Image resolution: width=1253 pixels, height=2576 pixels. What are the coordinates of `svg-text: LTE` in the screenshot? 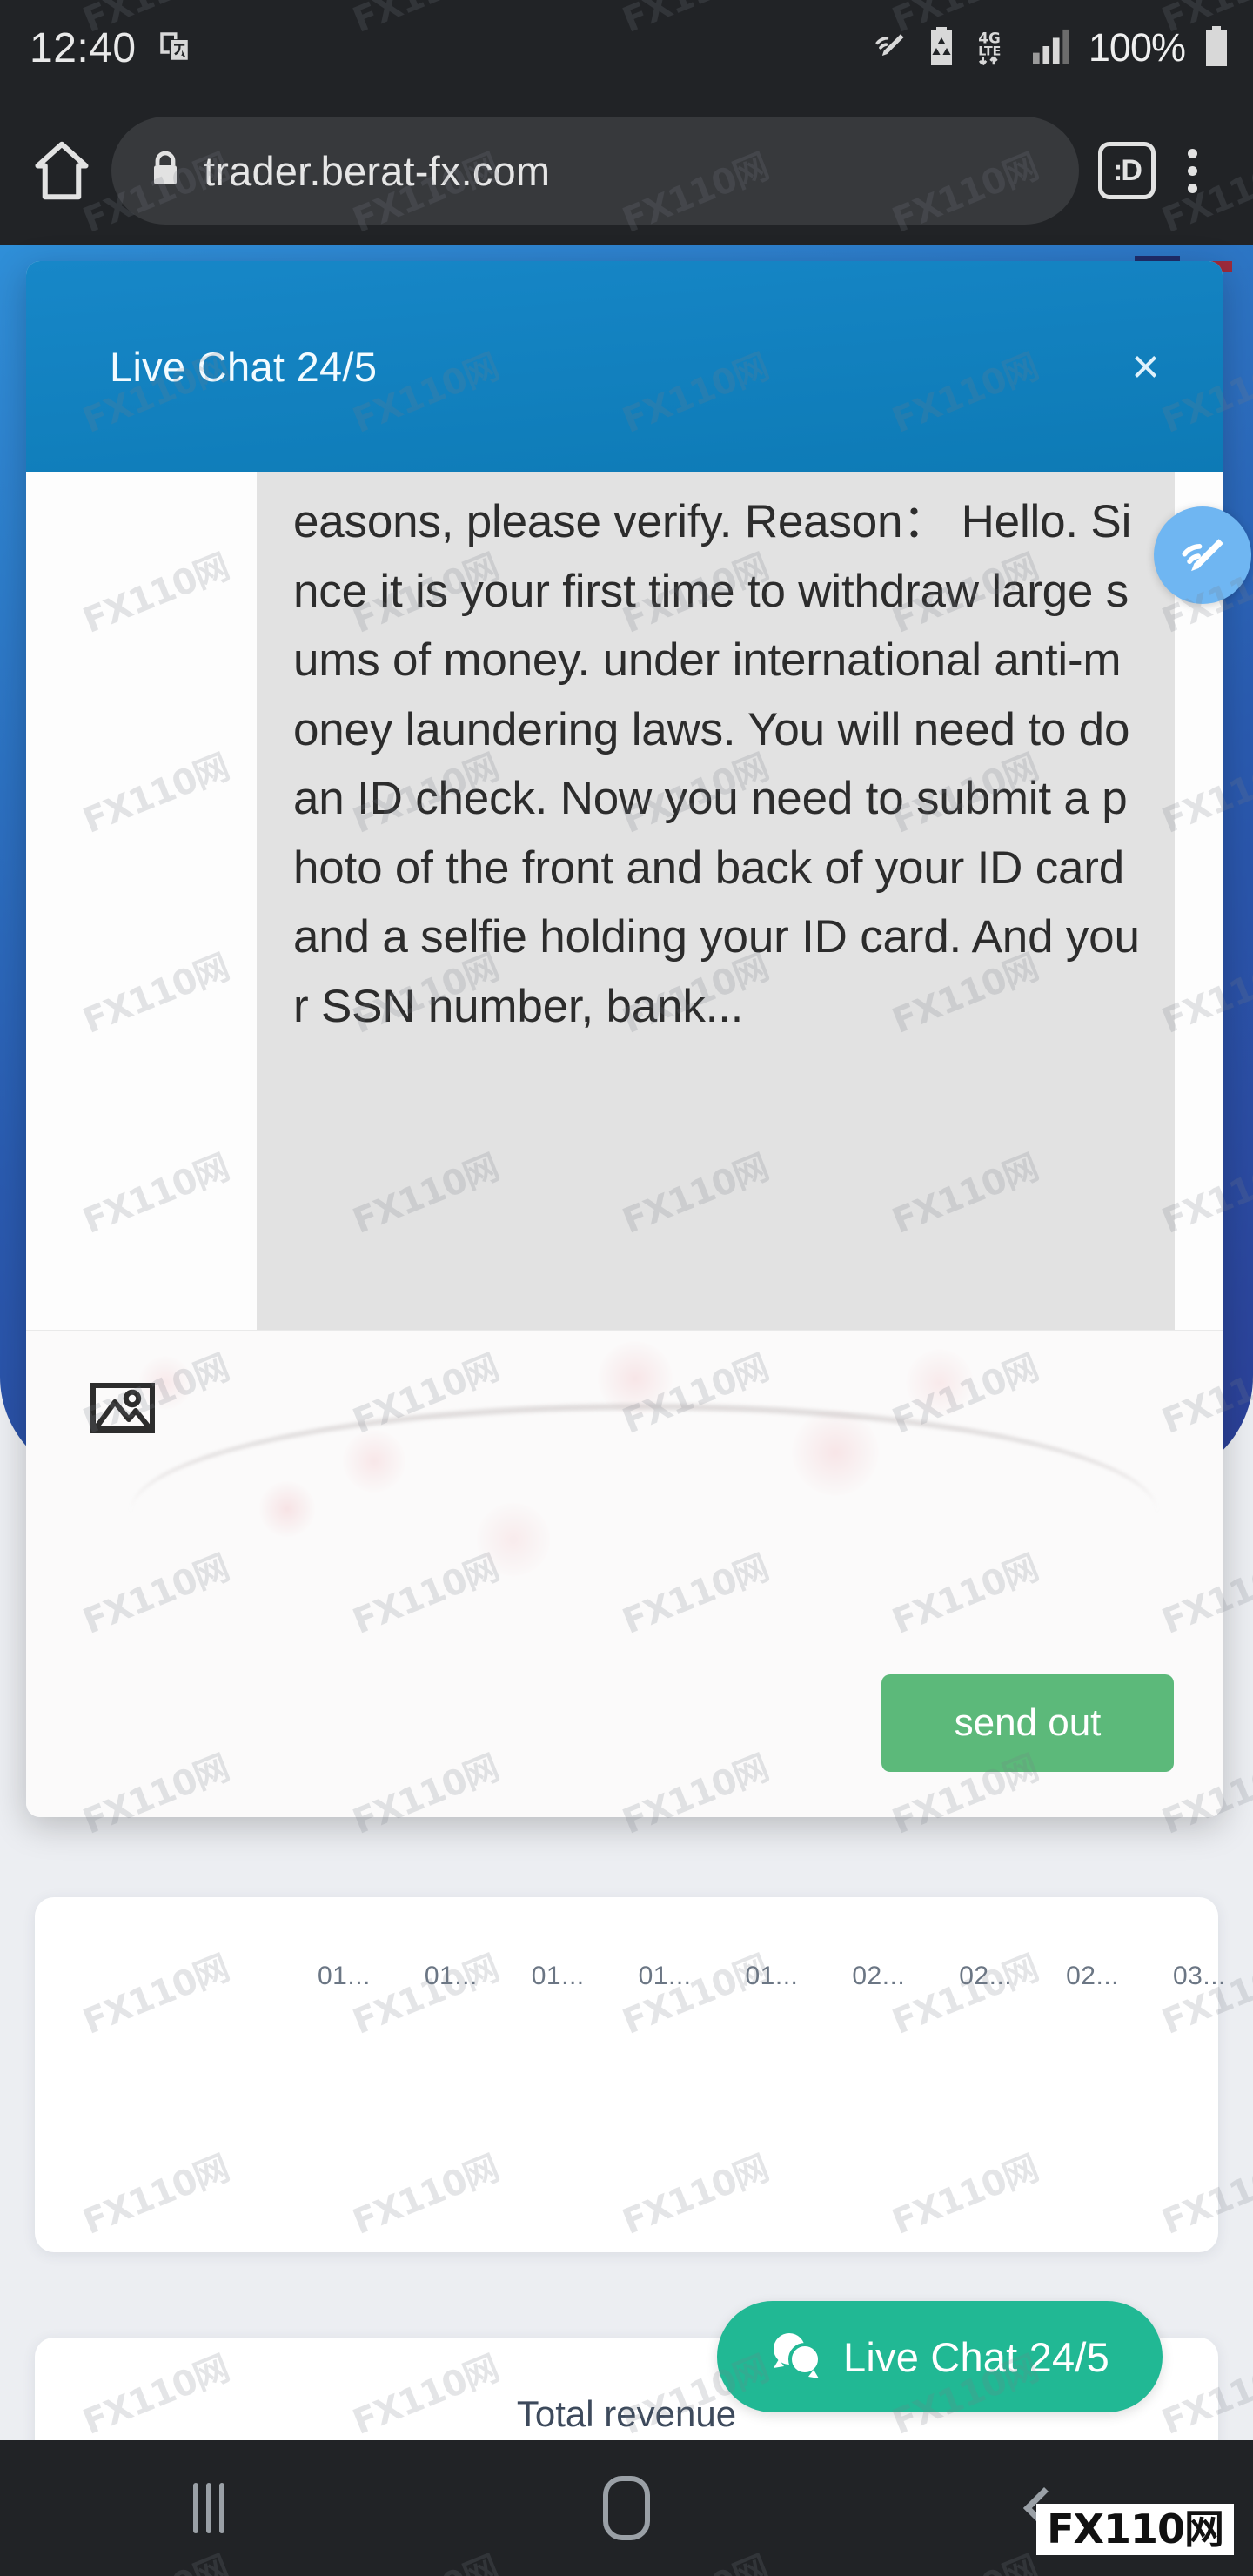 It's located at (989, 51).